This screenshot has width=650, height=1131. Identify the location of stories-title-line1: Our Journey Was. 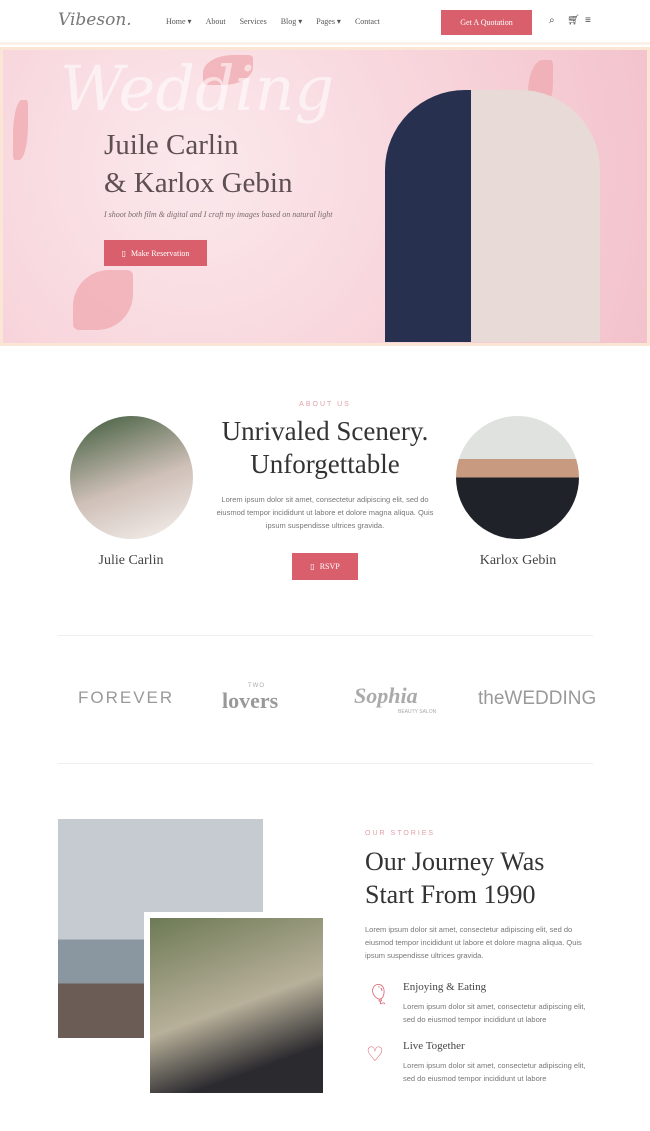
(455, 861).